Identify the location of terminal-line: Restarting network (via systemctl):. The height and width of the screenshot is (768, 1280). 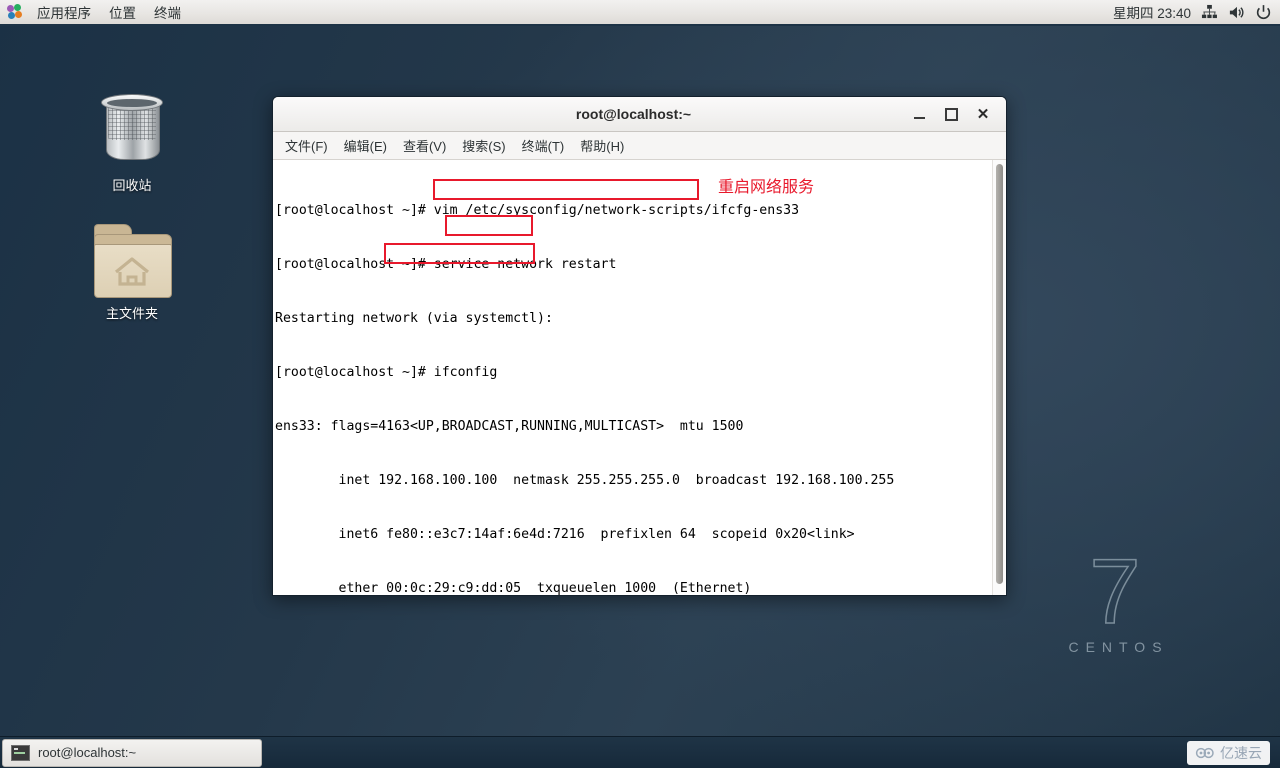
(414, 318).